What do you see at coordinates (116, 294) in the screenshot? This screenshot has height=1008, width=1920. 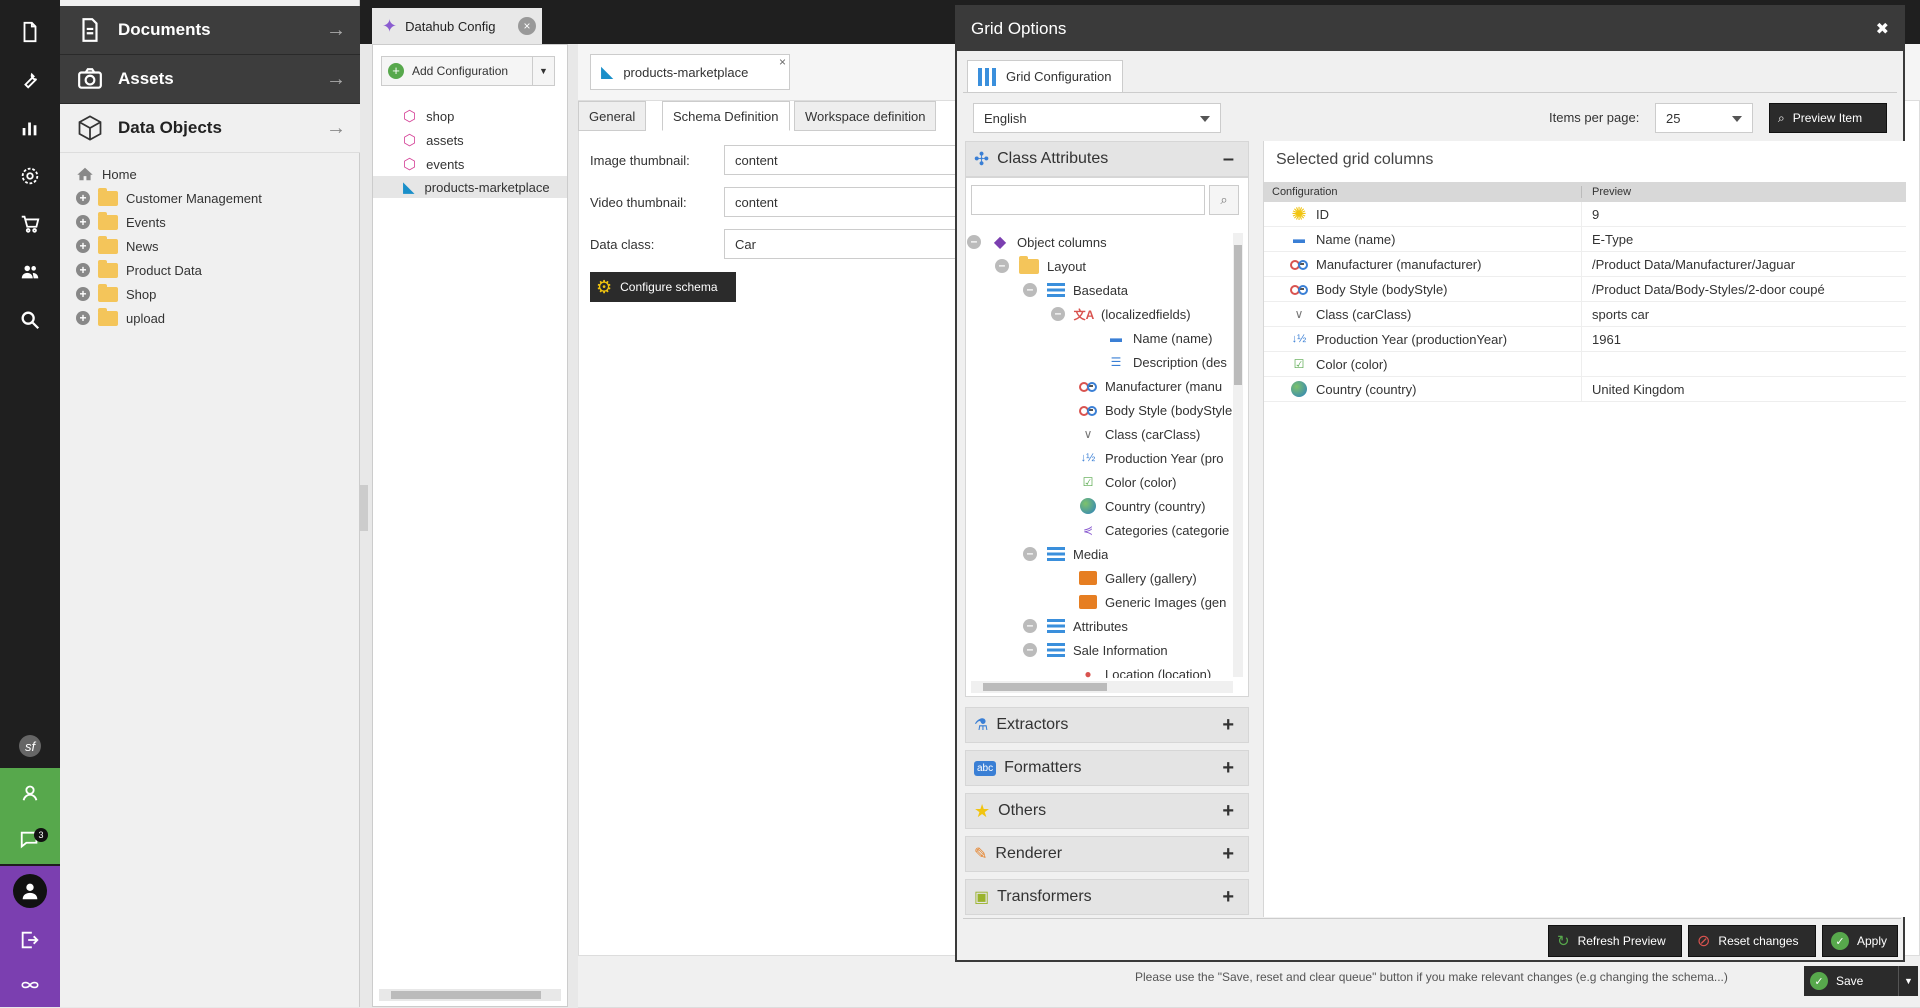 I see `tree-node-folder: + Shop` at bounding box center [116, 294].